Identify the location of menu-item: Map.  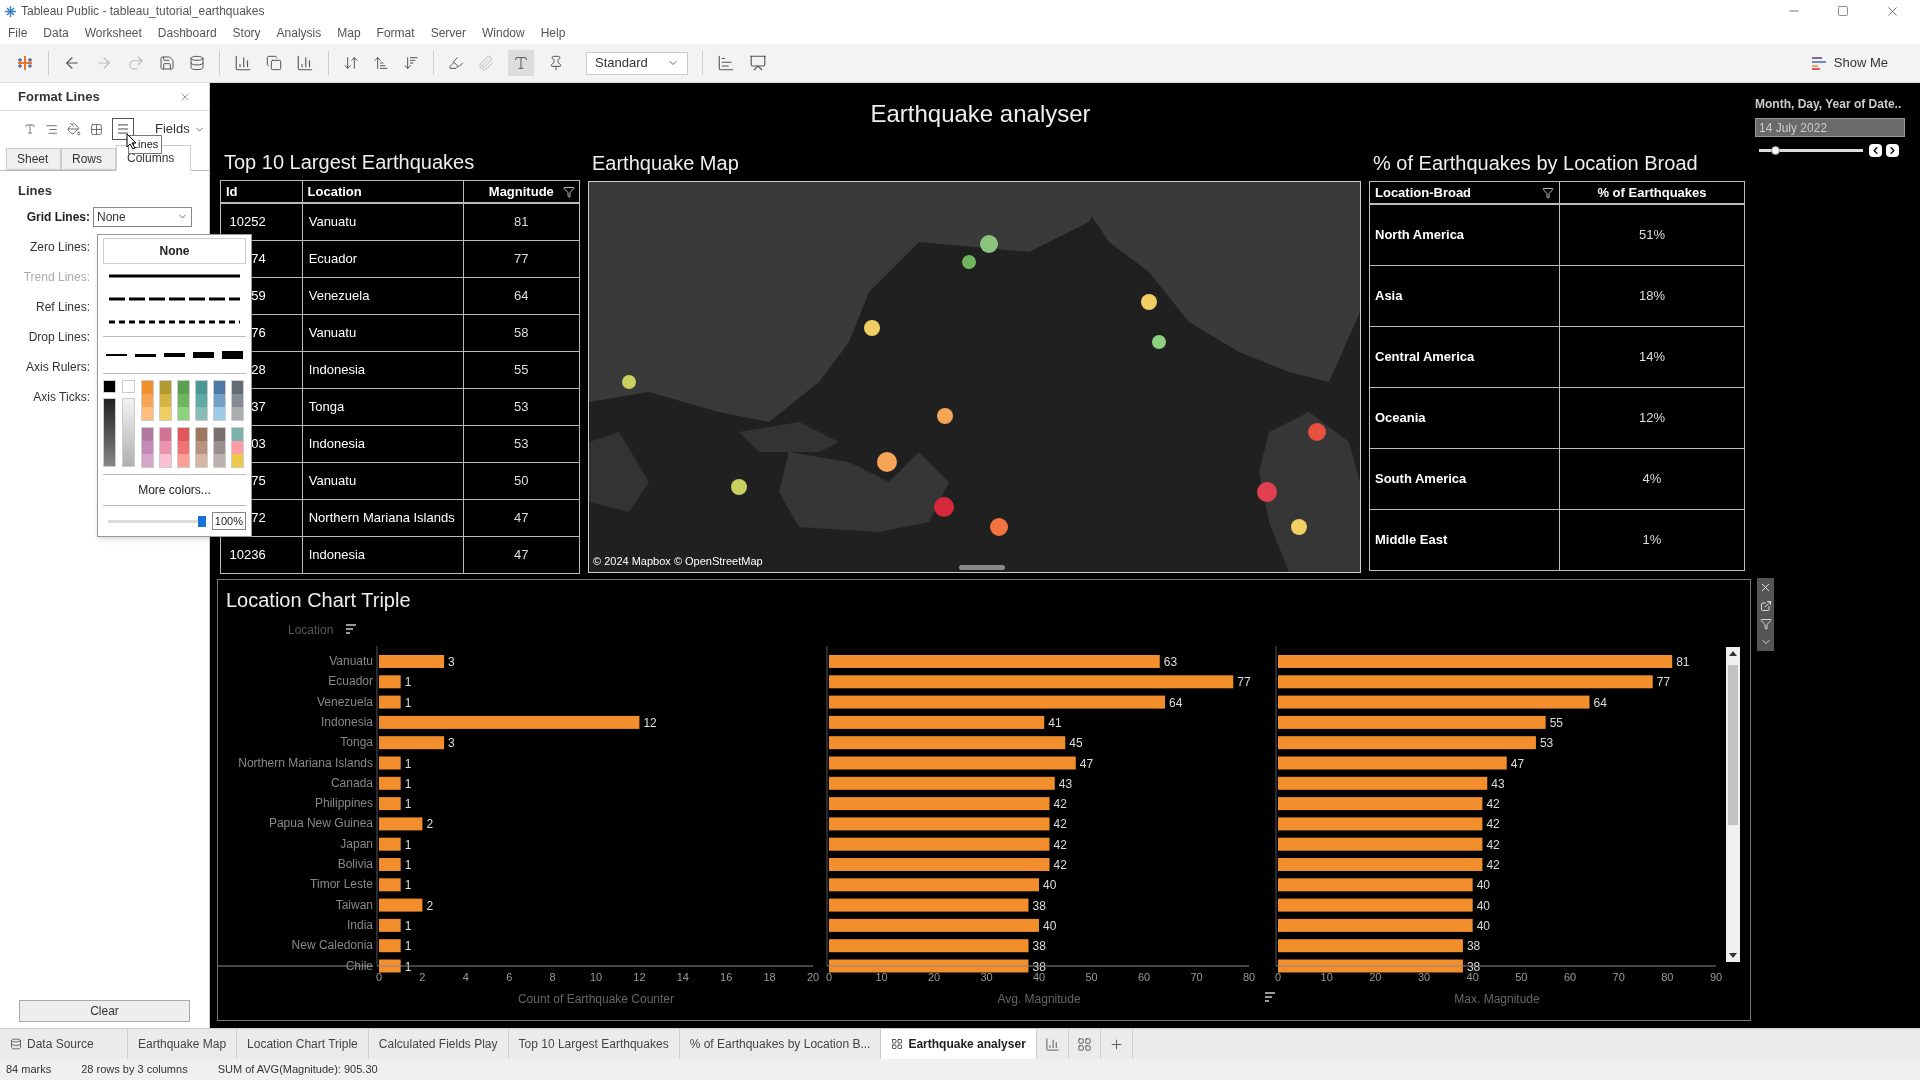
(349, 33).